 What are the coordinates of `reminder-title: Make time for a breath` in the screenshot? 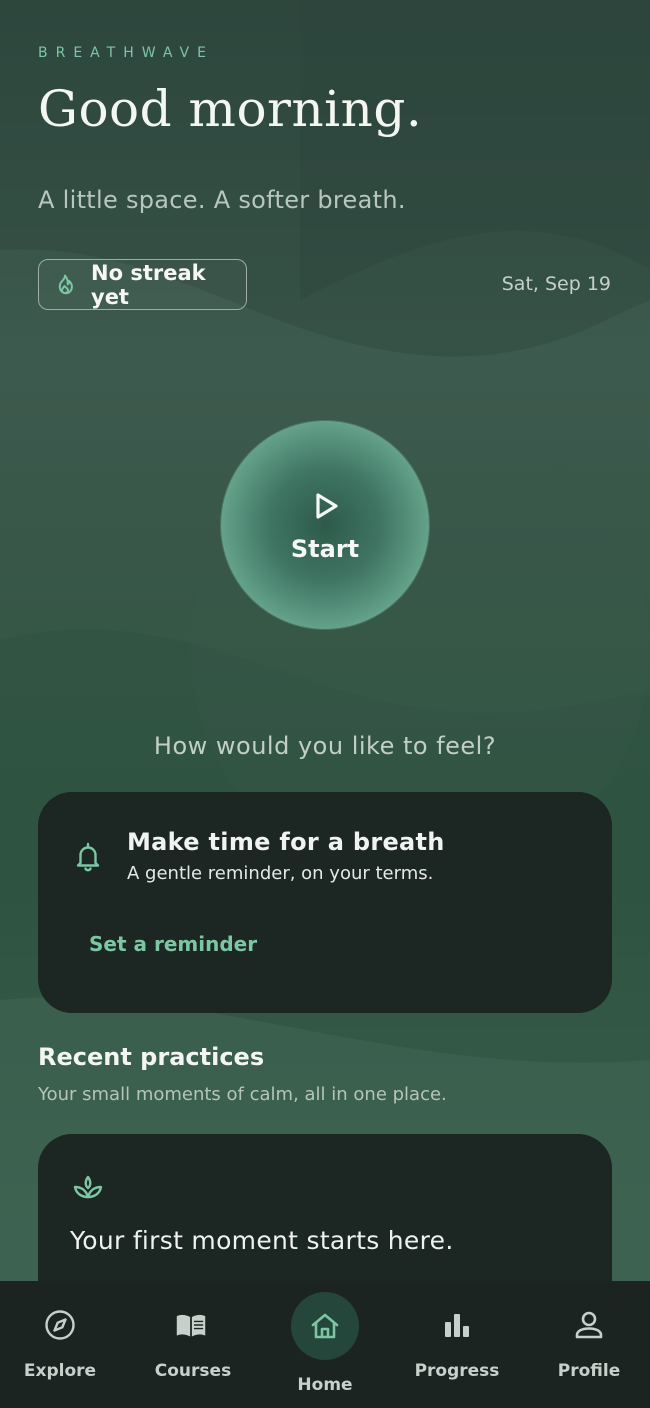 It's located at (286, 842).